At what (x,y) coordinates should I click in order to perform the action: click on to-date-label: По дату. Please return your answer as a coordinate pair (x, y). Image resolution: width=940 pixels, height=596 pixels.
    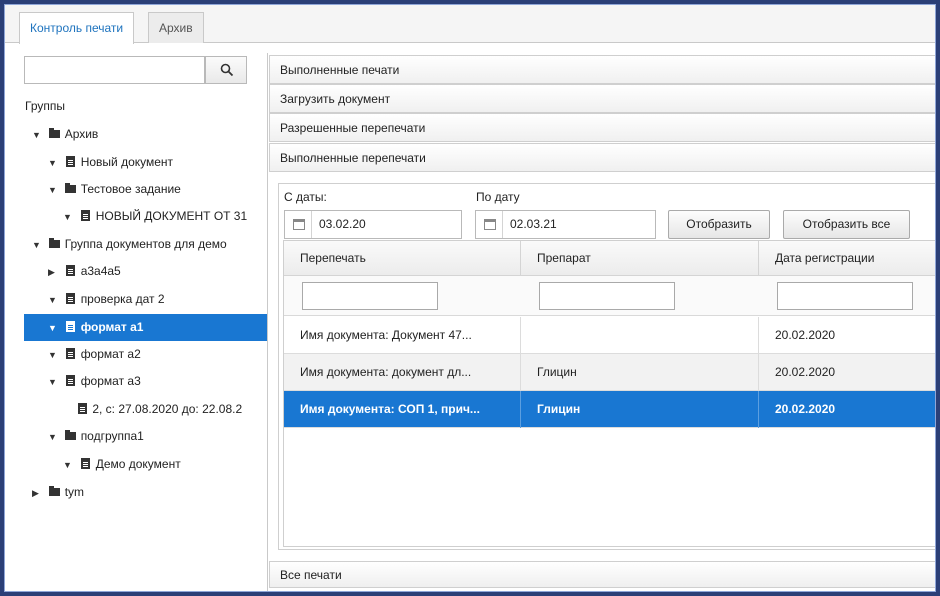
    Looking at the image, I should click on (498, 197).